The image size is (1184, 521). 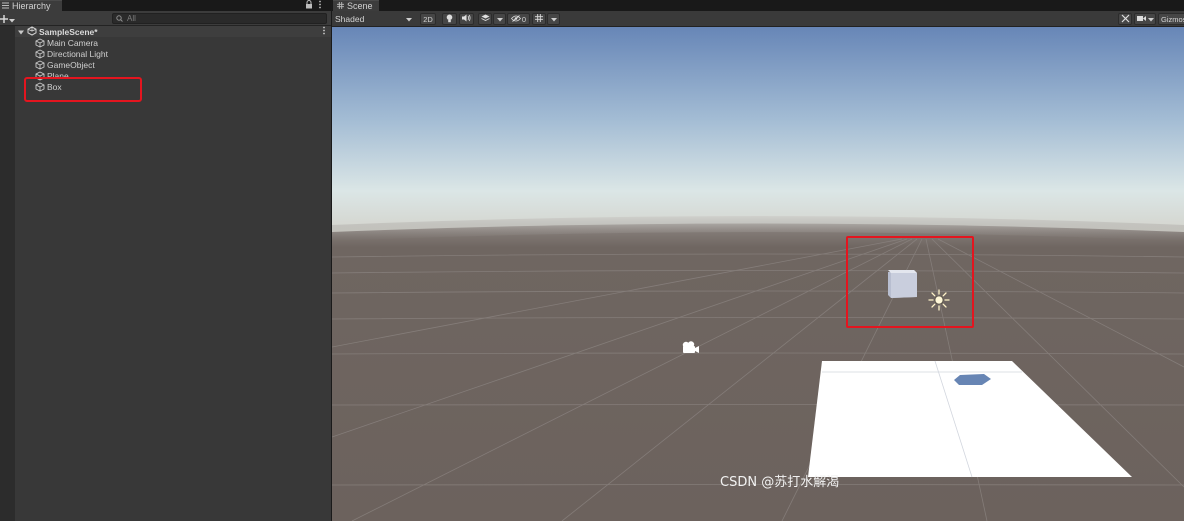 I want to click on search-field, so click(x=219, y=18).